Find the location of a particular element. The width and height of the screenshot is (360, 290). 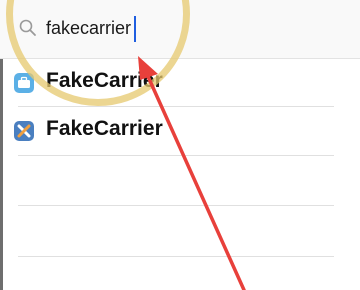

tools-app-icon is located at coordinates (24, 131).